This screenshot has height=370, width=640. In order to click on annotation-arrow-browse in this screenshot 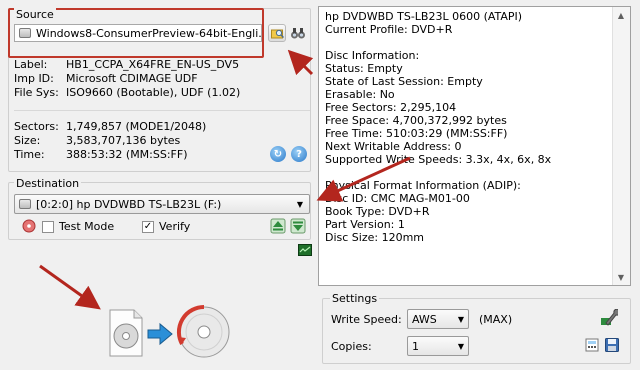, I will do `click(300, 62)`.